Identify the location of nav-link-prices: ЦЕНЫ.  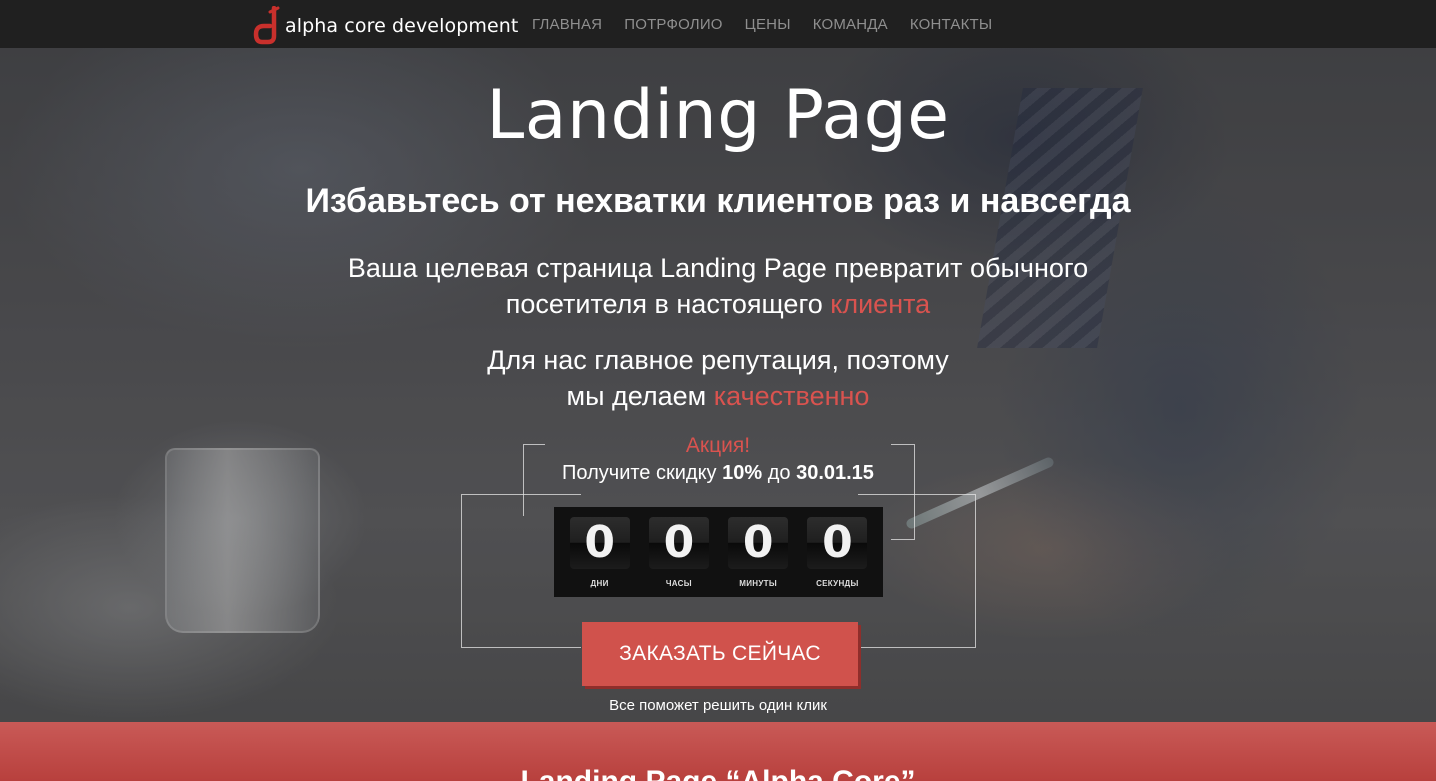
(768, 24).